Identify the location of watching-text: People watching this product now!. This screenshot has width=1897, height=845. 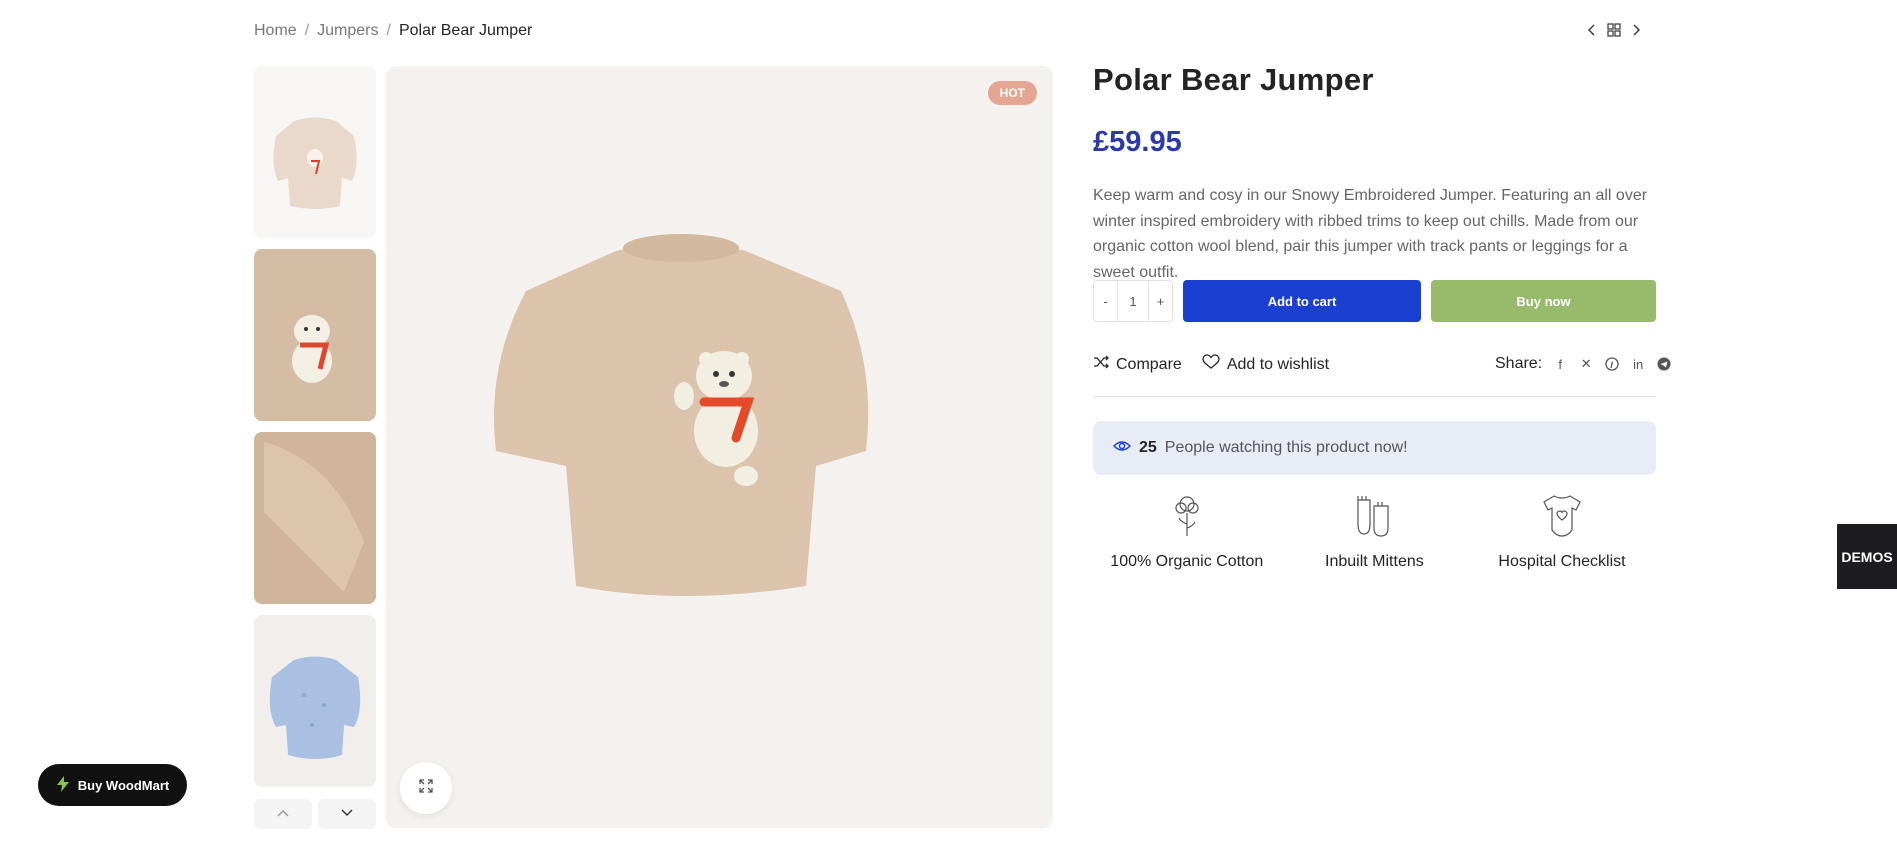
(1286, 447).